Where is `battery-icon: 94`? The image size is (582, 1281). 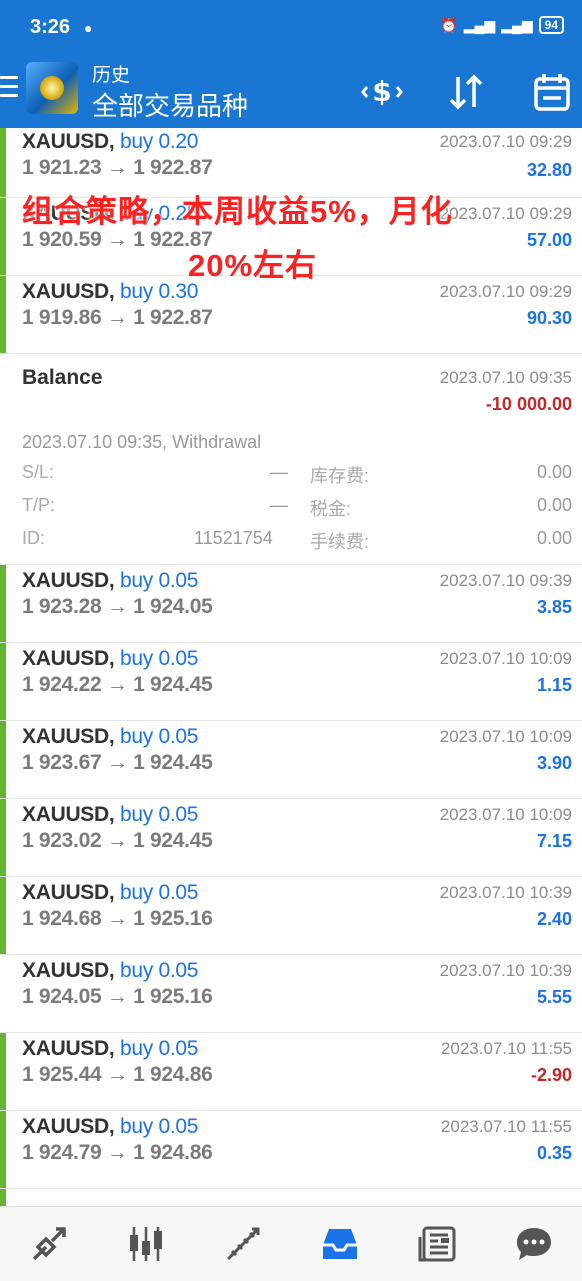
battery-icon: 94 is located at coordinates (551, 25).